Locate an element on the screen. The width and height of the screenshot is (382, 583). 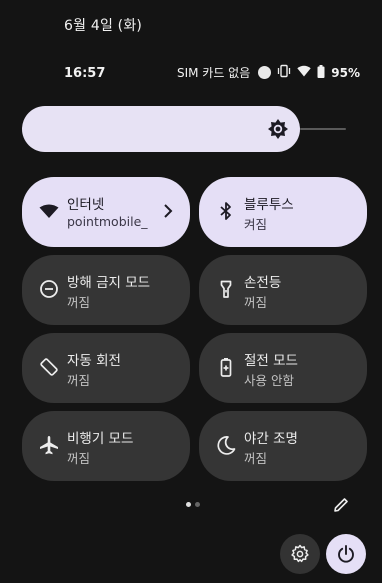
tile-do-not-disturb: 방해 금지 모드 꺼짐 is located at coordinates (106, 290).